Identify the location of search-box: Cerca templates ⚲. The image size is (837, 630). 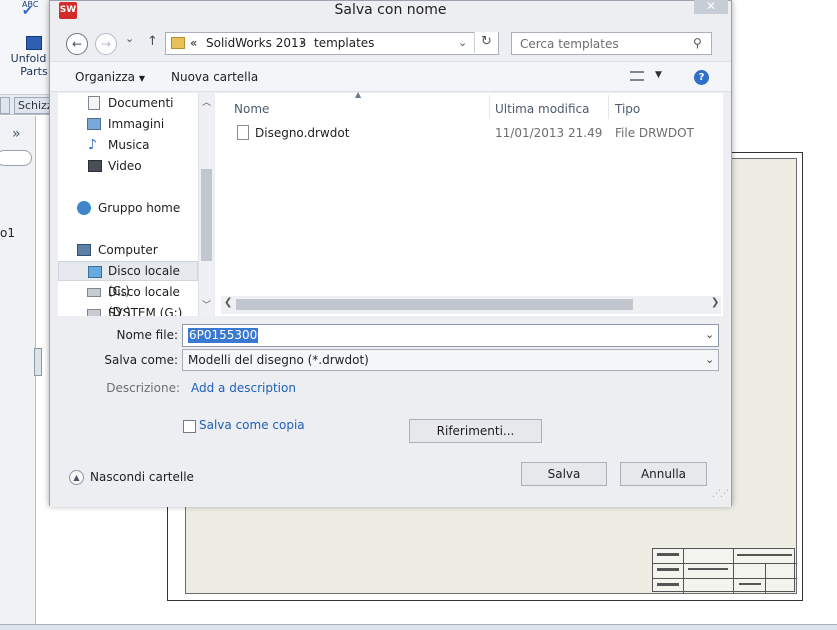
(611, 43).